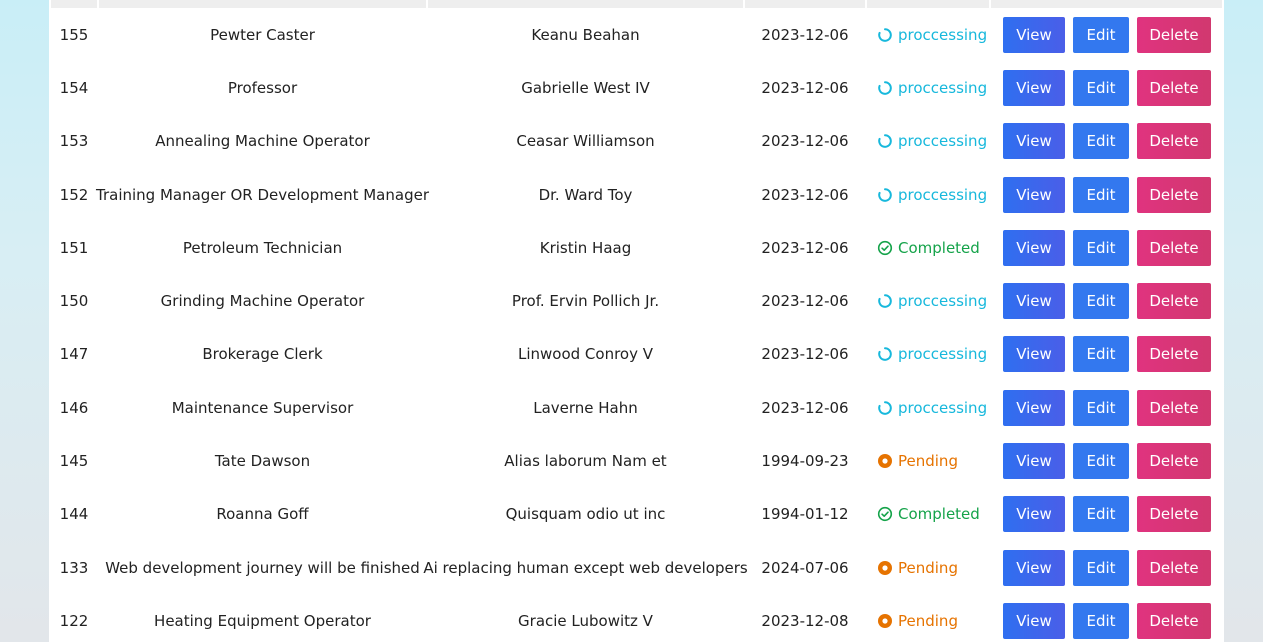  What do you see at coordinates (74, 407) in the screenshot?
I see `row-id: 146` at bounding box center [74, 407].